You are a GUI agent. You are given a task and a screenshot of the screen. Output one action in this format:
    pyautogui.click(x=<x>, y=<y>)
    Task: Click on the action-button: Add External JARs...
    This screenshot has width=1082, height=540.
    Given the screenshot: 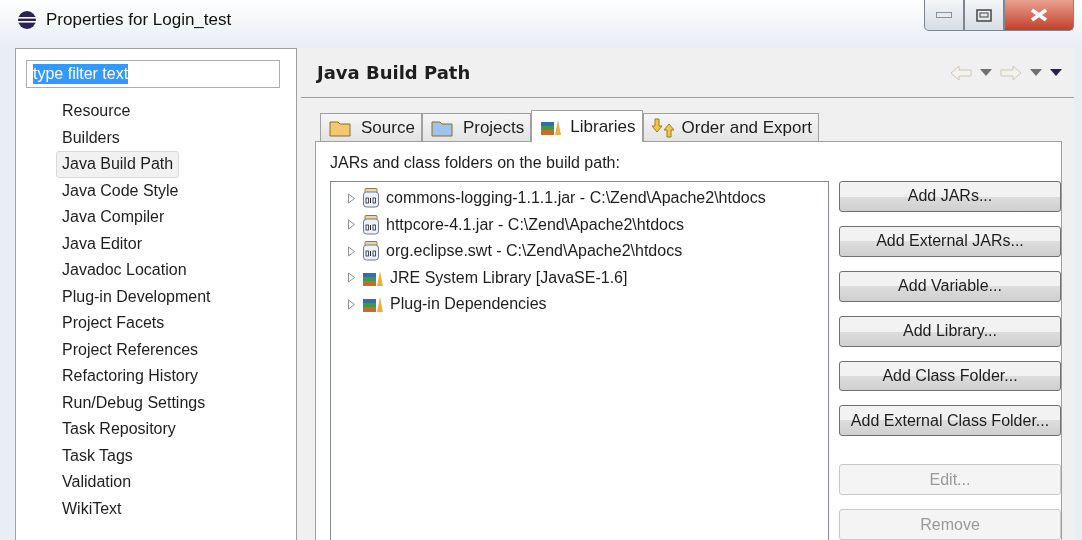 What is the action you would take?
    pyautogui.click(x=950, y=241)
    